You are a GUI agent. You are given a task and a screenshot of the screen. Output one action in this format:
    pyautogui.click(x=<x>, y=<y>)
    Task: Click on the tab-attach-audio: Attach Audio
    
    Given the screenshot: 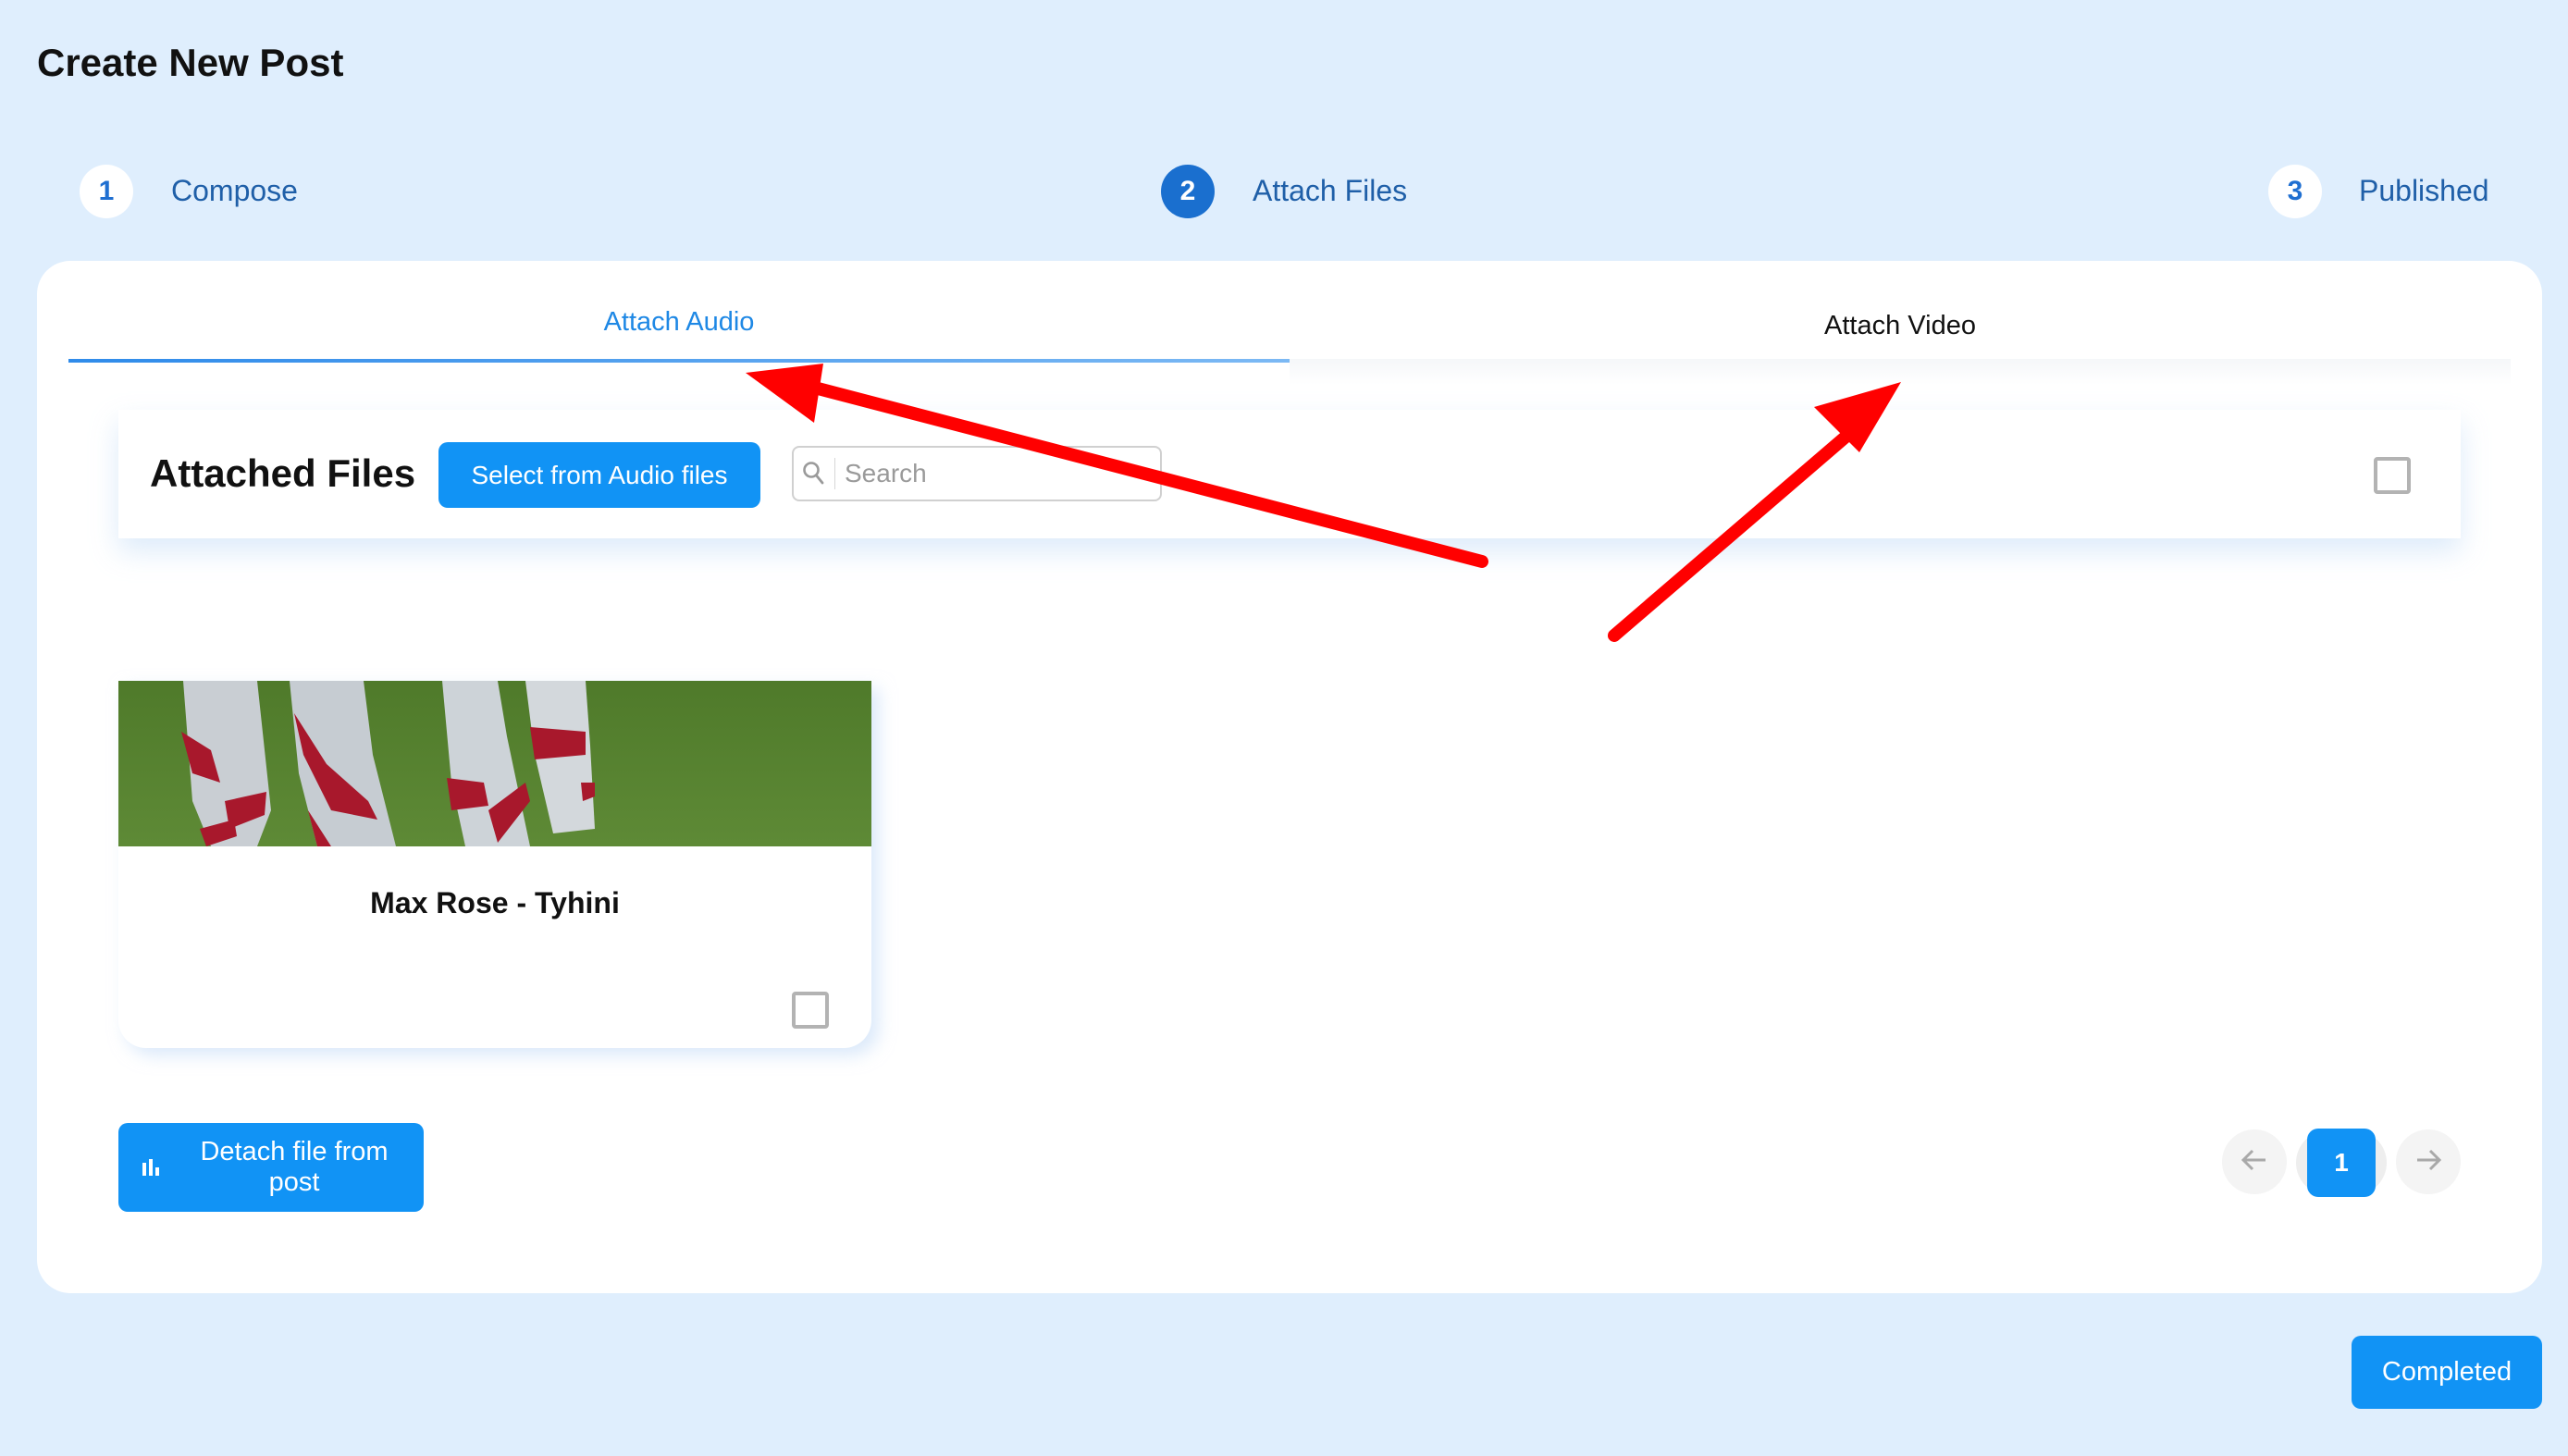 What is the action you would take?
    pyautogui.click(x=679, y=322)
    